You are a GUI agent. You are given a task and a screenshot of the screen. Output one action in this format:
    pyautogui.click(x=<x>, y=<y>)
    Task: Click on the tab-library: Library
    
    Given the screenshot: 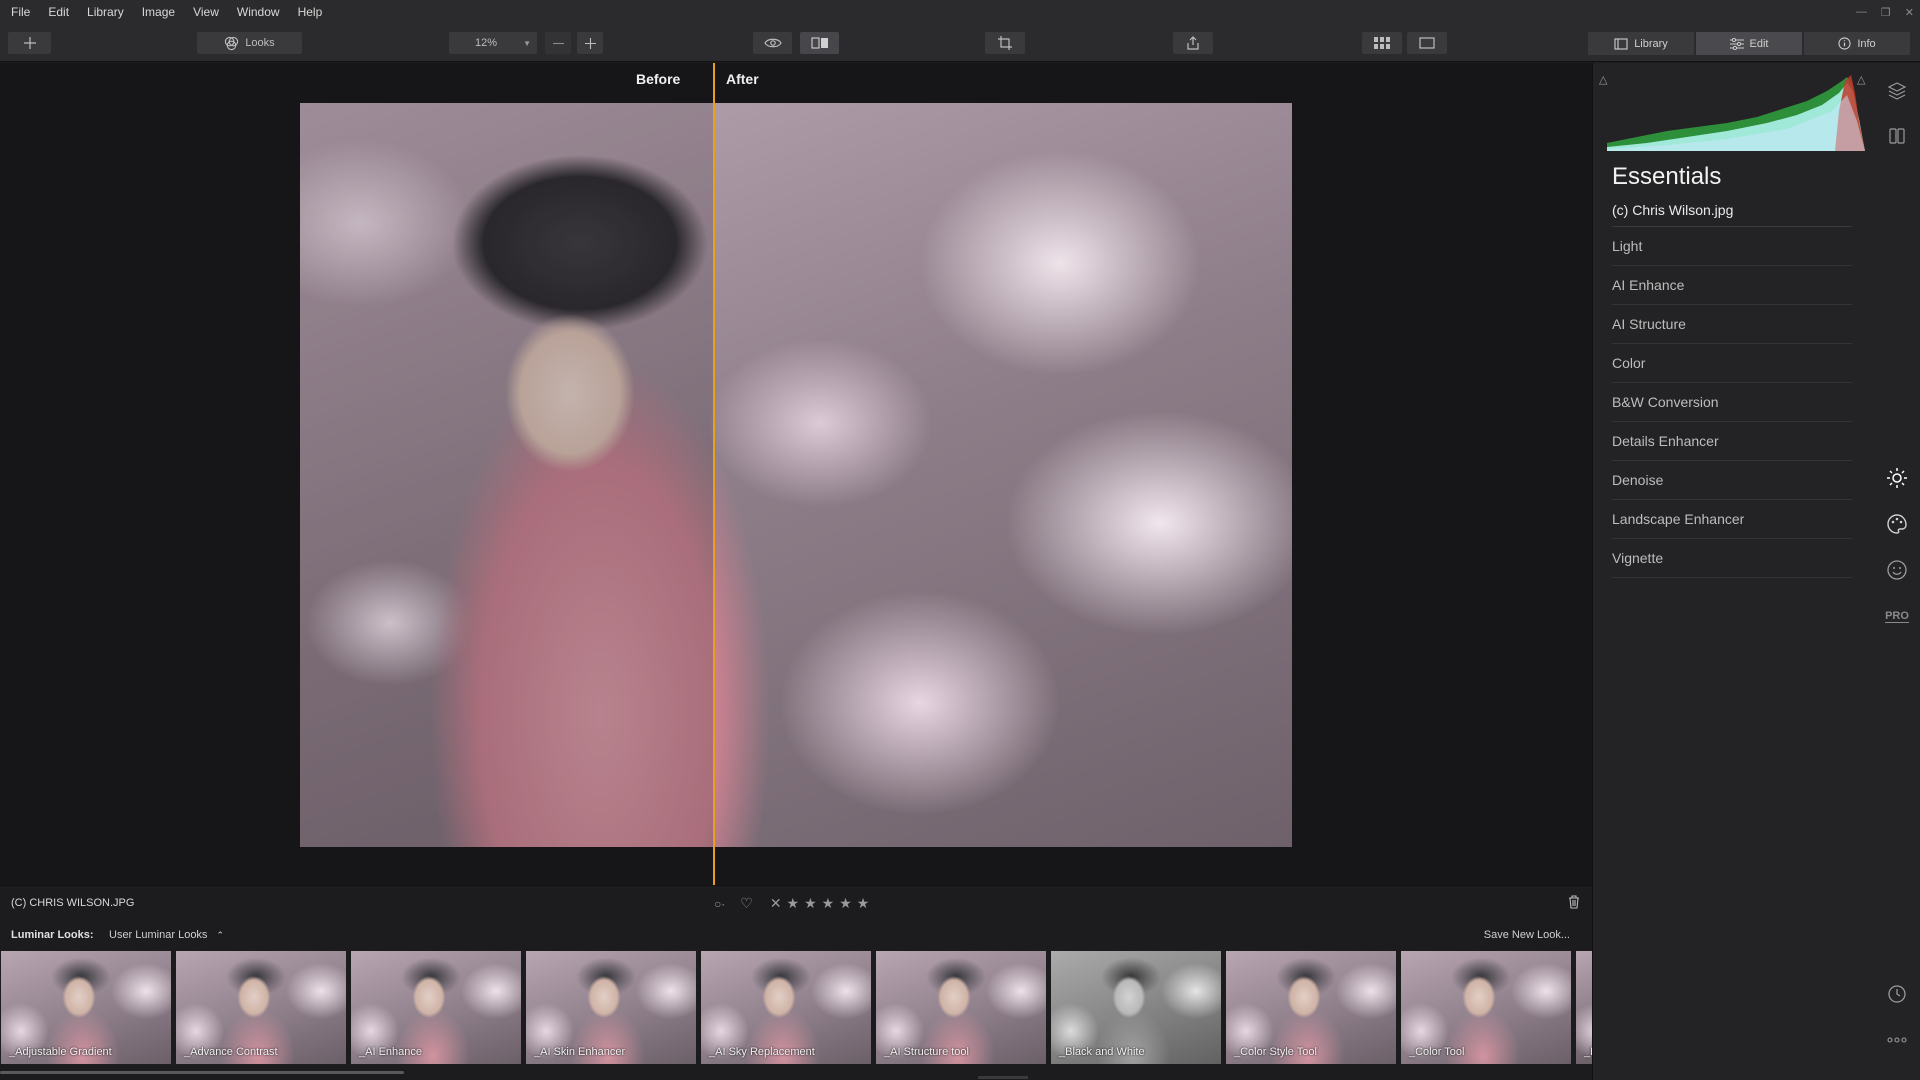 What is the action you would take?
    pyautogui.click(x=1641, y=43)
    